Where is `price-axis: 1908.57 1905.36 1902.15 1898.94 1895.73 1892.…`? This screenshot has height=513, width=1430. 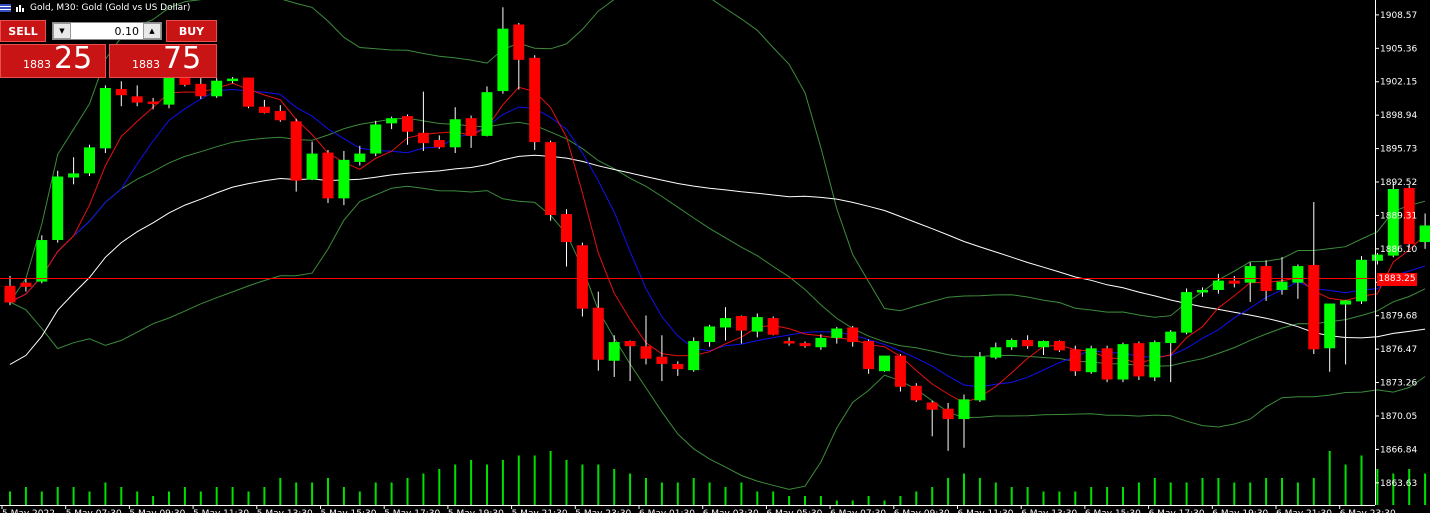 price-axis: 1908.57 1905.36 1902.15 1898.94 1895.73 1892.… is located at coordinates (1396, 250).